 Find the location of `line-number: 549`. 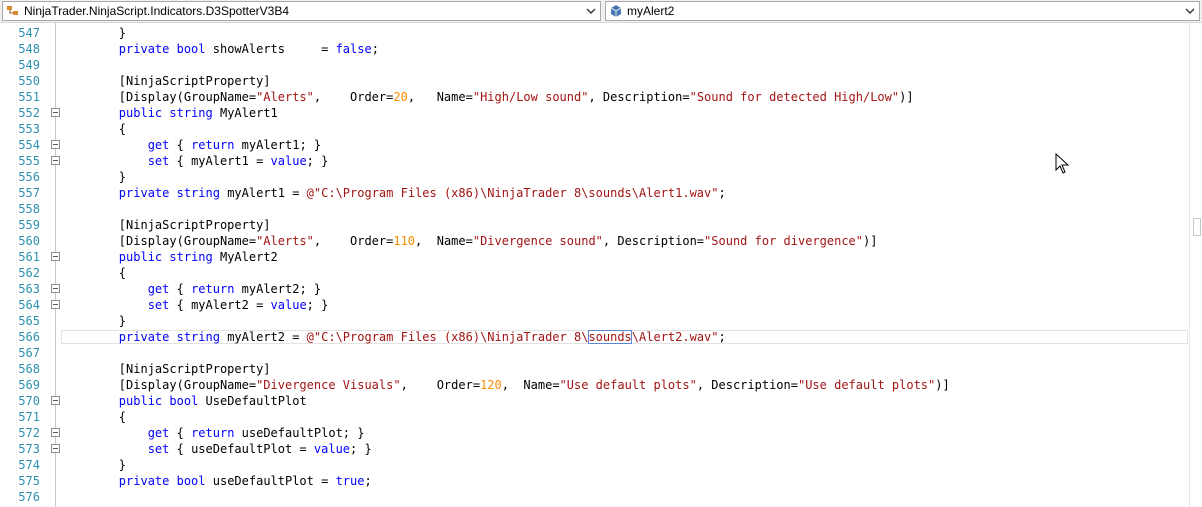

line-number: 549 is located at coordinates (29, 65).